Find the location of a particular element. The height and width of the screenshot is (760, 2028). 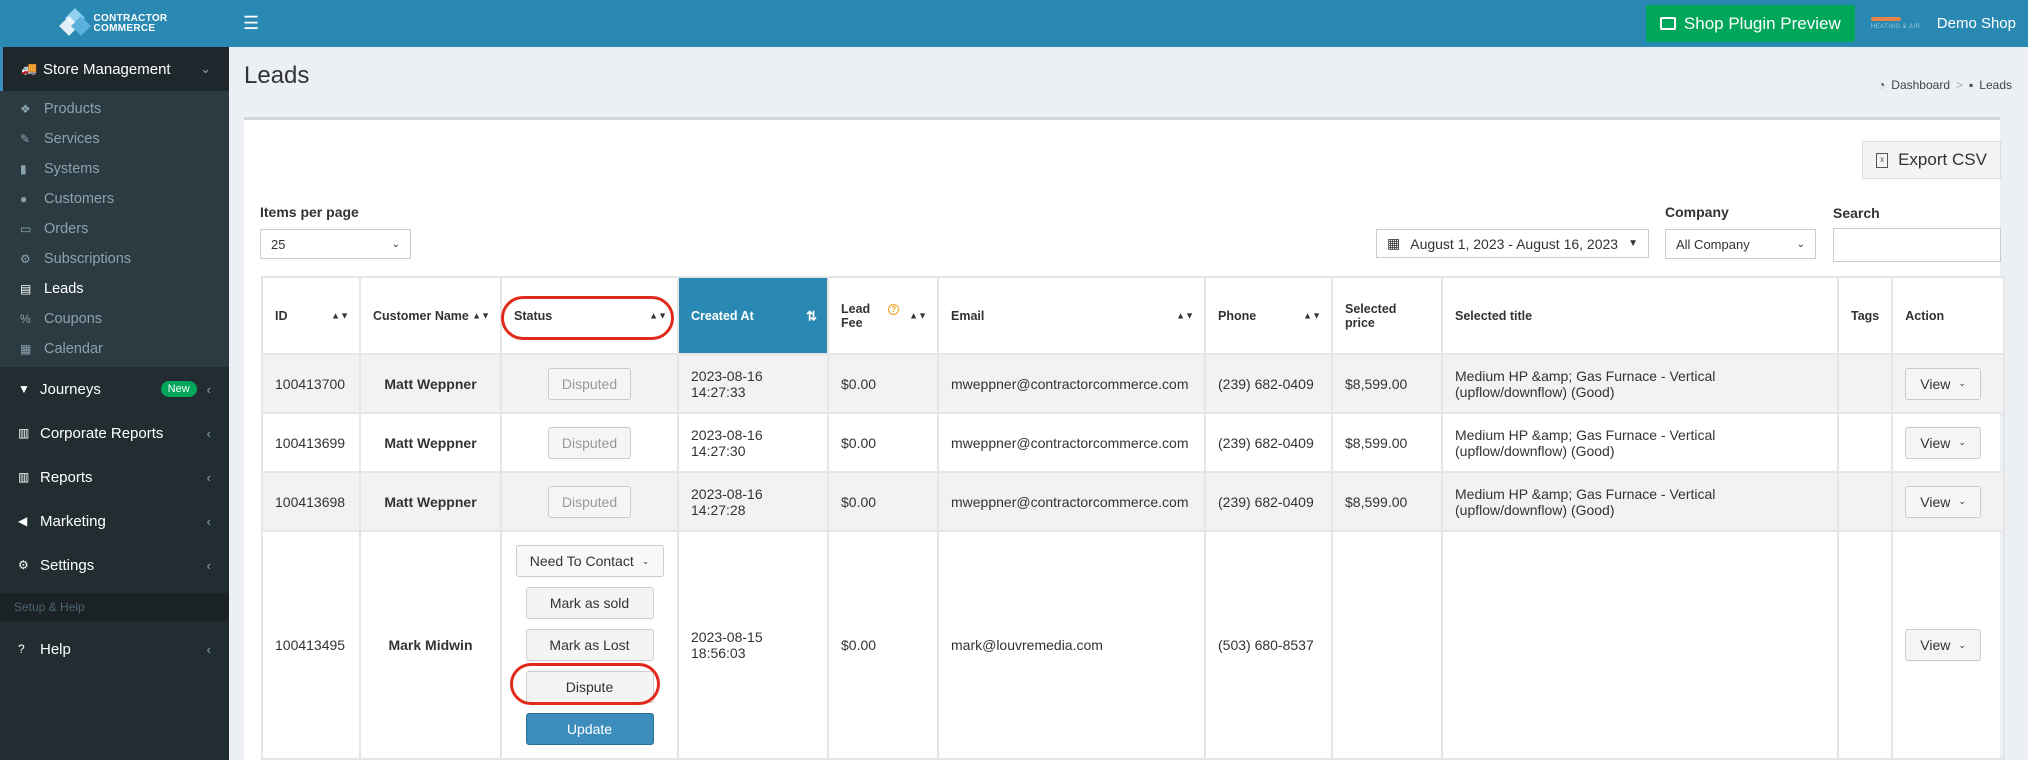

sidebar-item-store-management: 🚚 Store Management ⌄ is located at coordinates (114, 69).